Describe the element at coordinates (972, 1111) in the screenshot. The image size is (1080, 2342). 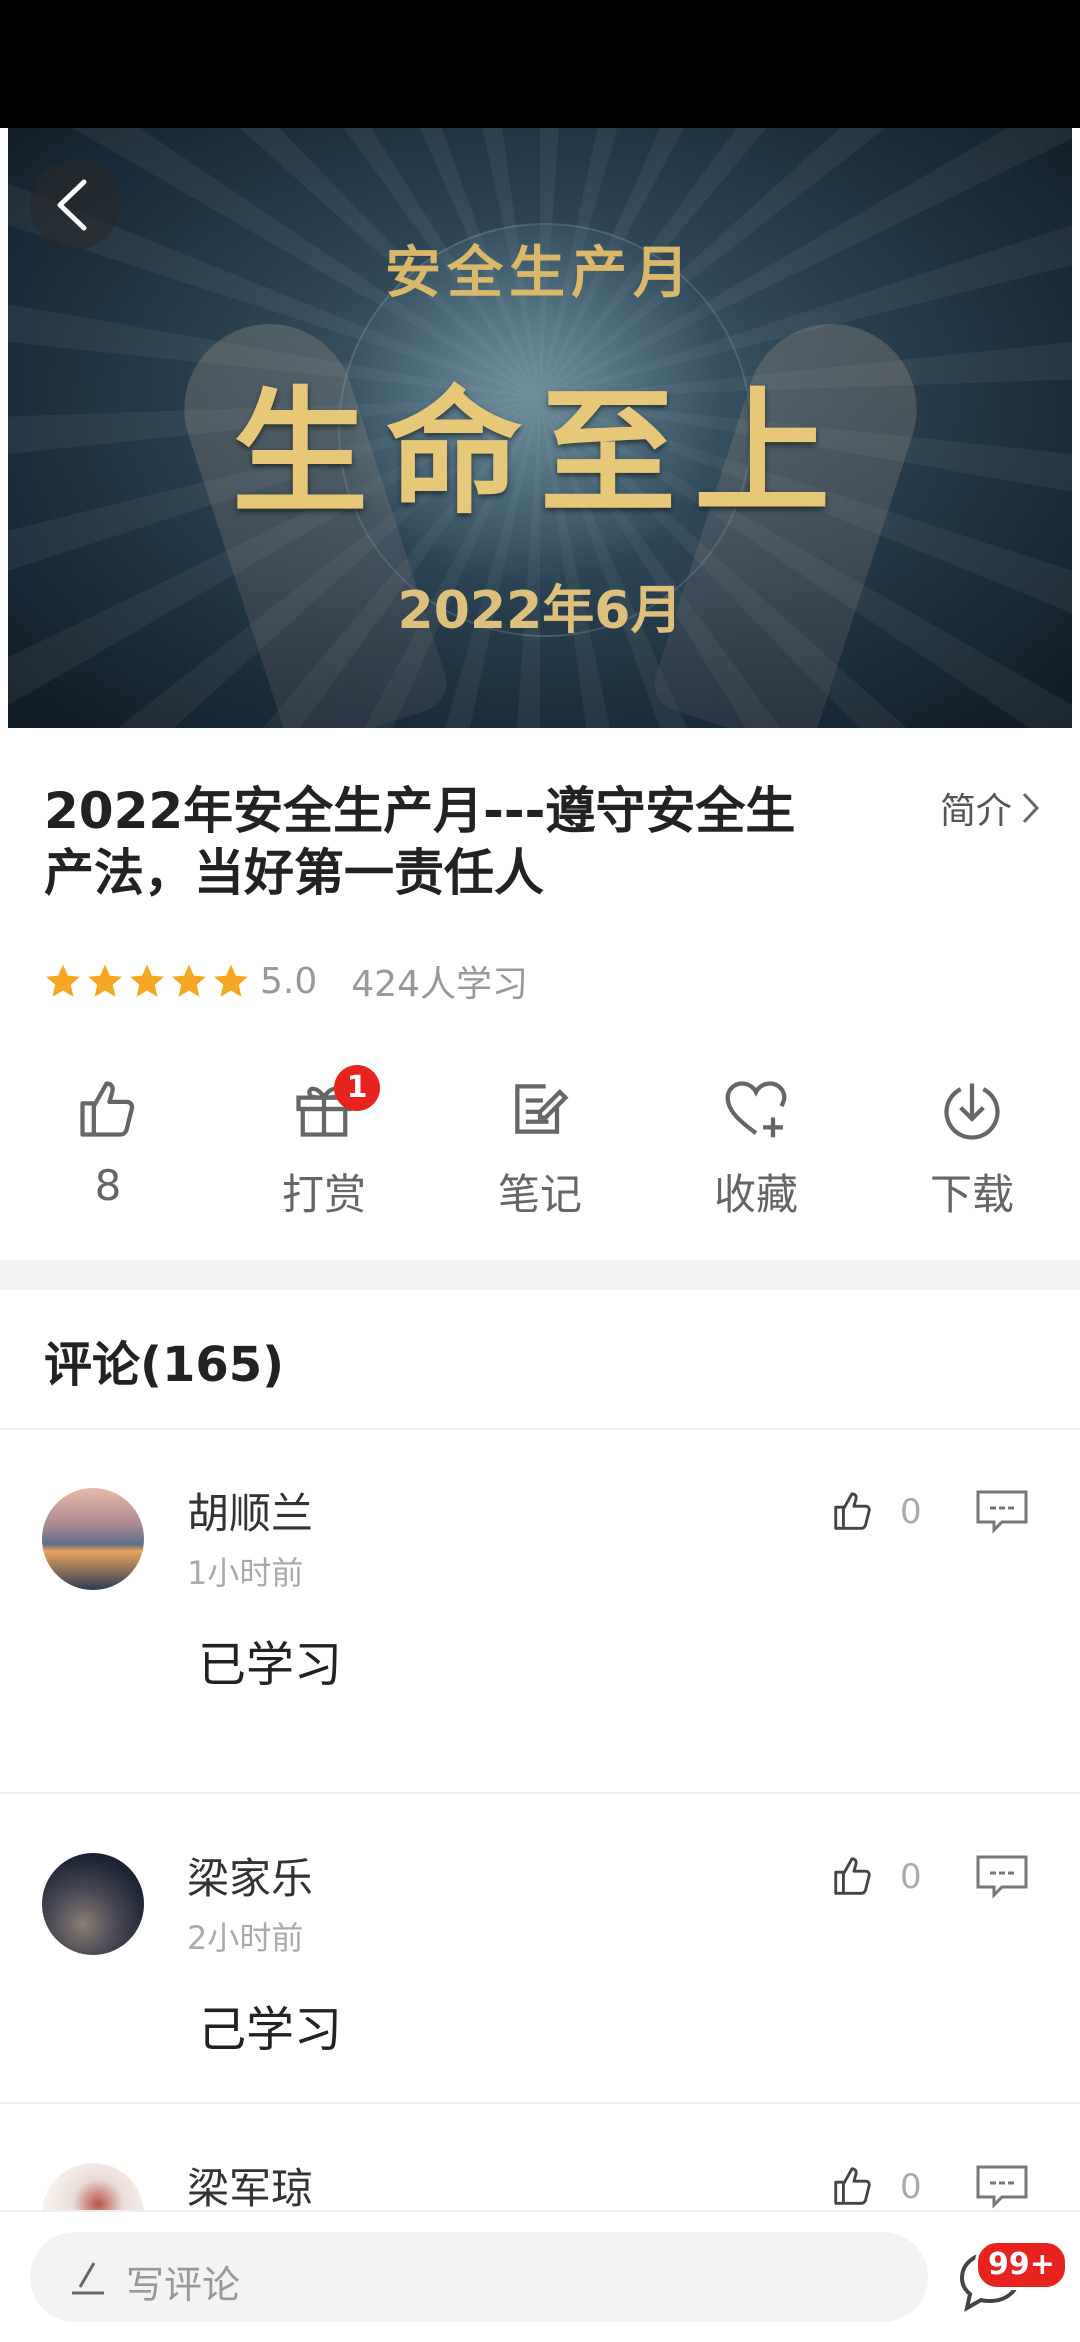
I see `download-icon` at that location.